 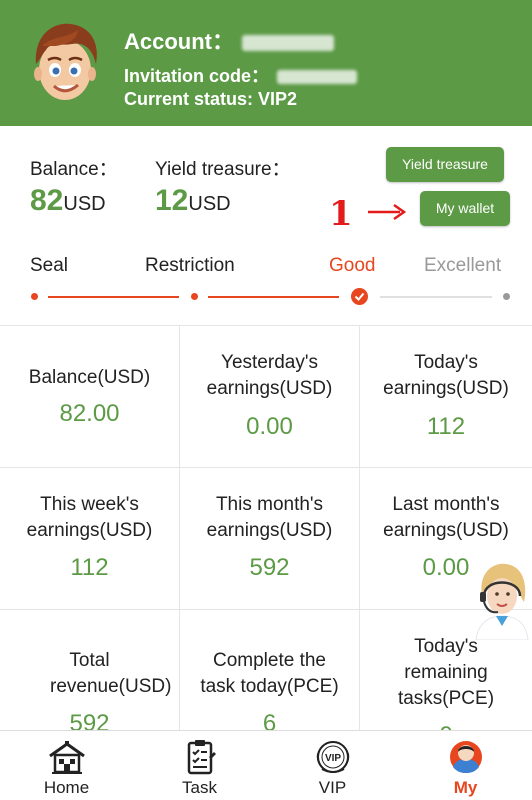 What do you see at coordinates (89, 517) in the screenshot?
I see `stat-label: This week's earnings(USD)` at bounding box center [89, 517].